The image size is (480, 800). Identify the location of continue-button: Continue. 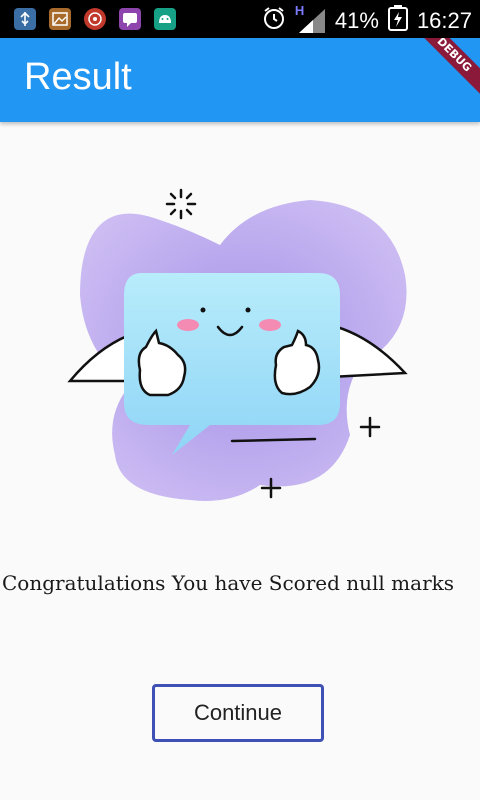
(238, 713).